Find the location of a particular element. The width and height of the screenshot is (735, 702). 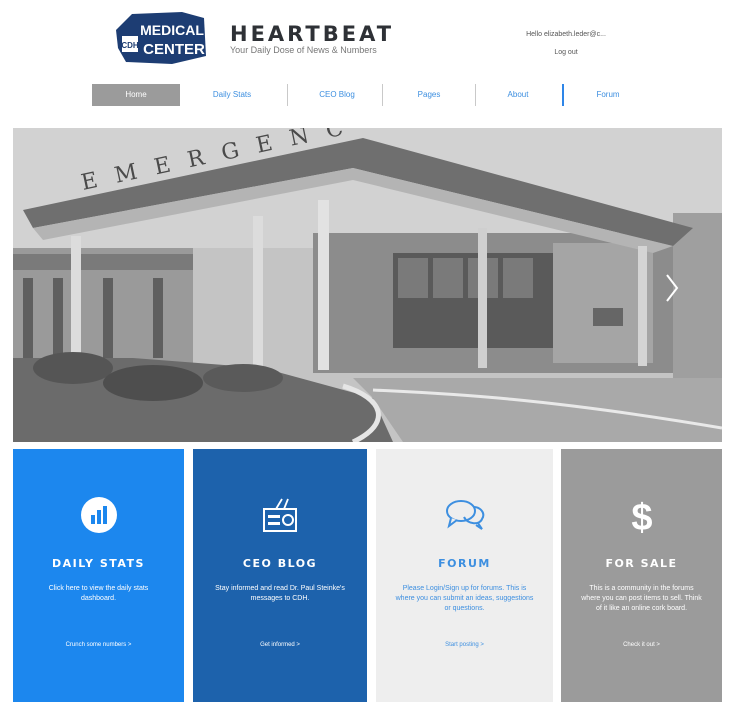

tile-title: DAILY STATS is located at coordinates (98, 563).